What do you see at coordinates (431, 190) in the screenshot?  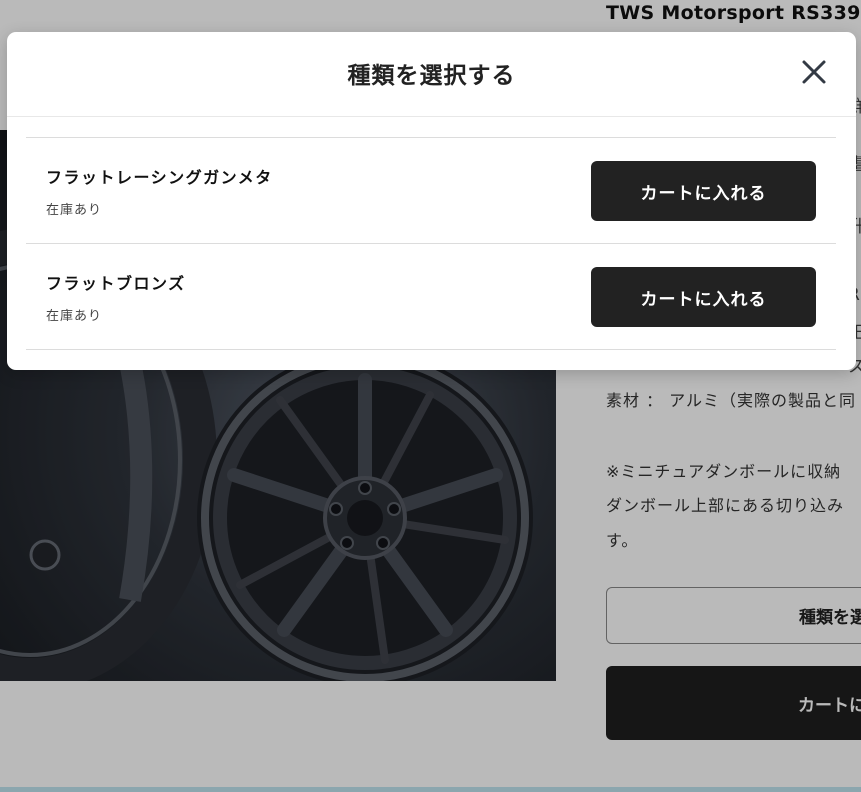 I see `variant-row: フラットレーシングガンメタ 在庫あり カートに入れる` at bounding box center [431, 190].